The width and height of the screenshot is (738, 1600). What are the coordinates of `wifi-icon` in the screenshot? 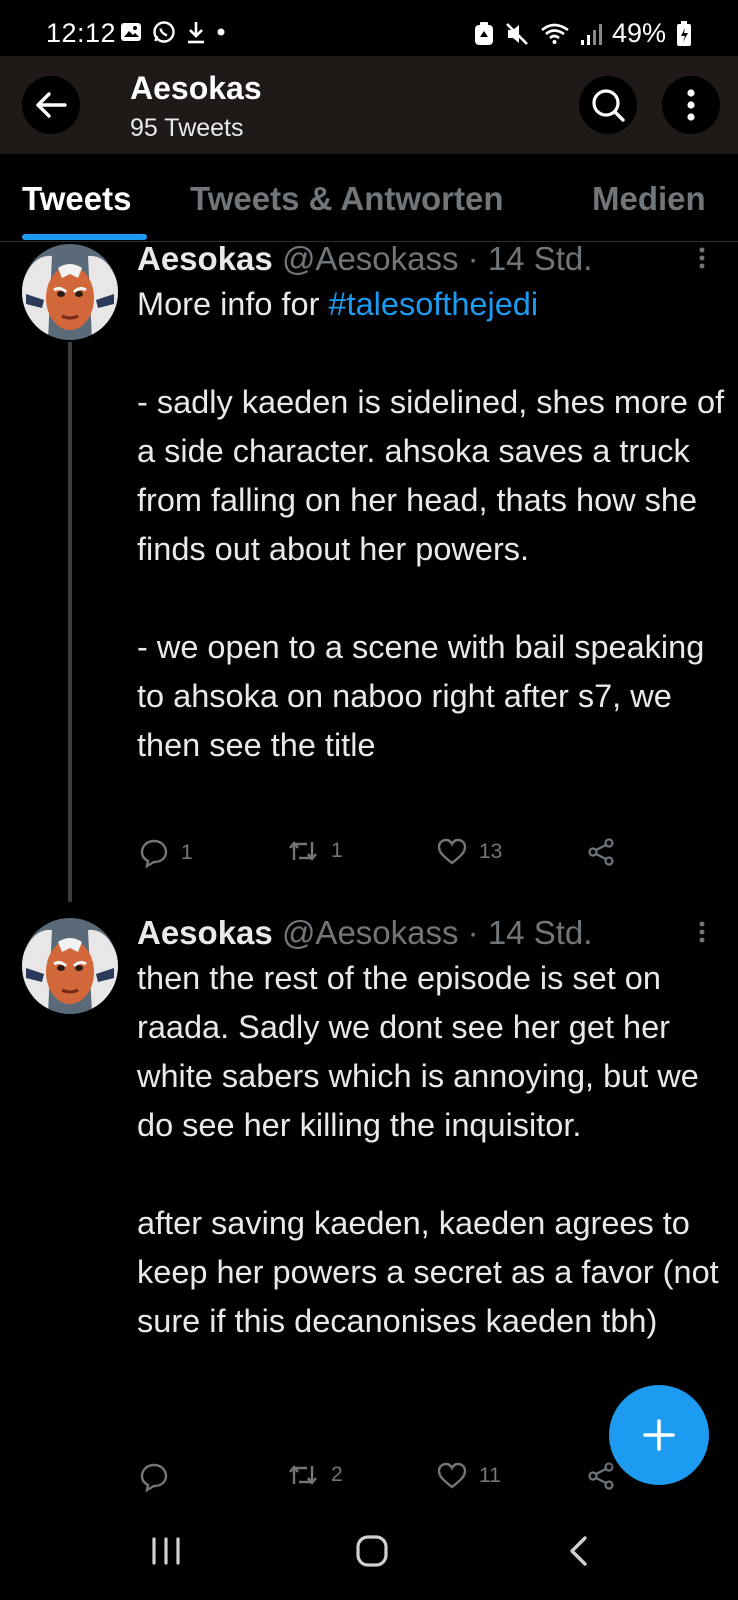 It's located at (555, 33).